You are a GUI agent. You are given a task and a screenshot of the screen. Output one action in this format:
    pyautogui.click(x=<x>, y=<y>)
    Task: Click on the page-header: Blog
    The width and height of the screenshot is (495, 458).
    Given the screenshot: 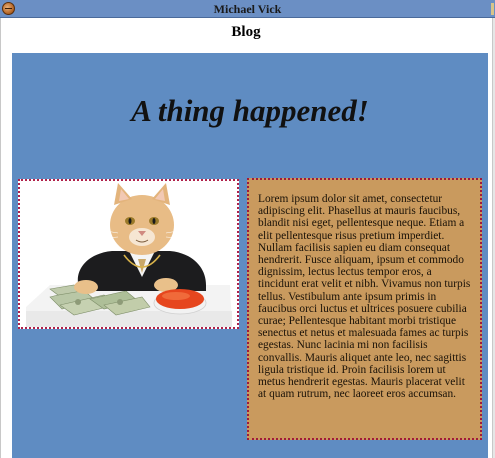 What is the action you would take?
    pyautogui.click(x=246, y=32)
    